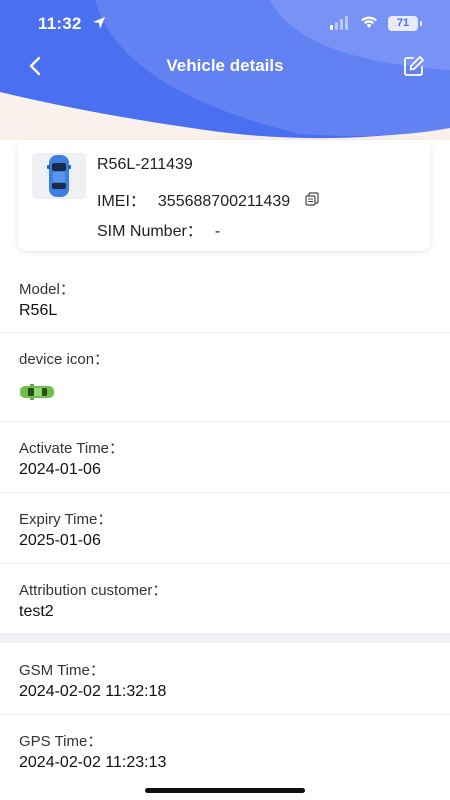  What do you see at coordinates (121, 201) in the screenshot?
I see `imei-label: IMEI：` at bounding box center [121, 201].